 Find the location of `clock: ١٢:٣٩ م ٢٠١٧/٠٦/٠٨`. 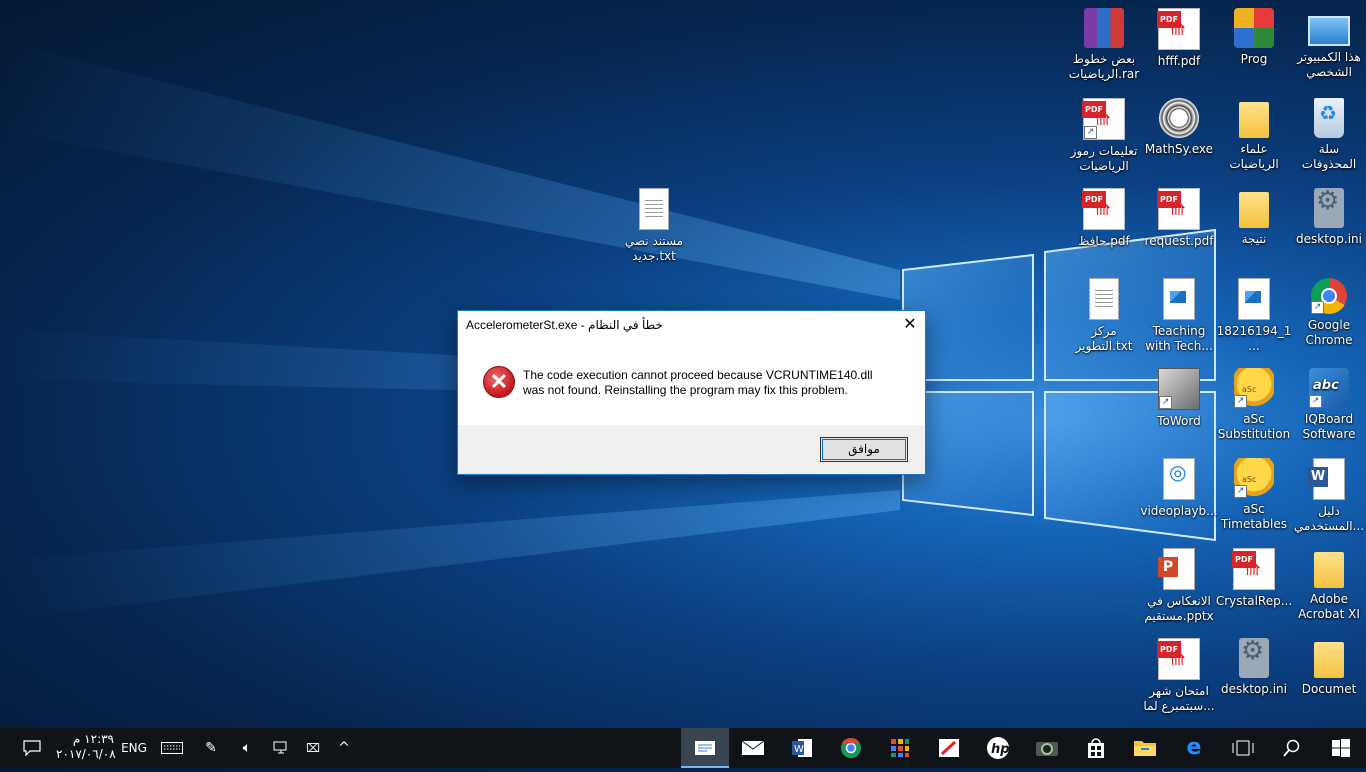

clock: ١٢:٣٩ م ٢٠١٧/٠٦/٠٨ is located at coordinates (86, 752).